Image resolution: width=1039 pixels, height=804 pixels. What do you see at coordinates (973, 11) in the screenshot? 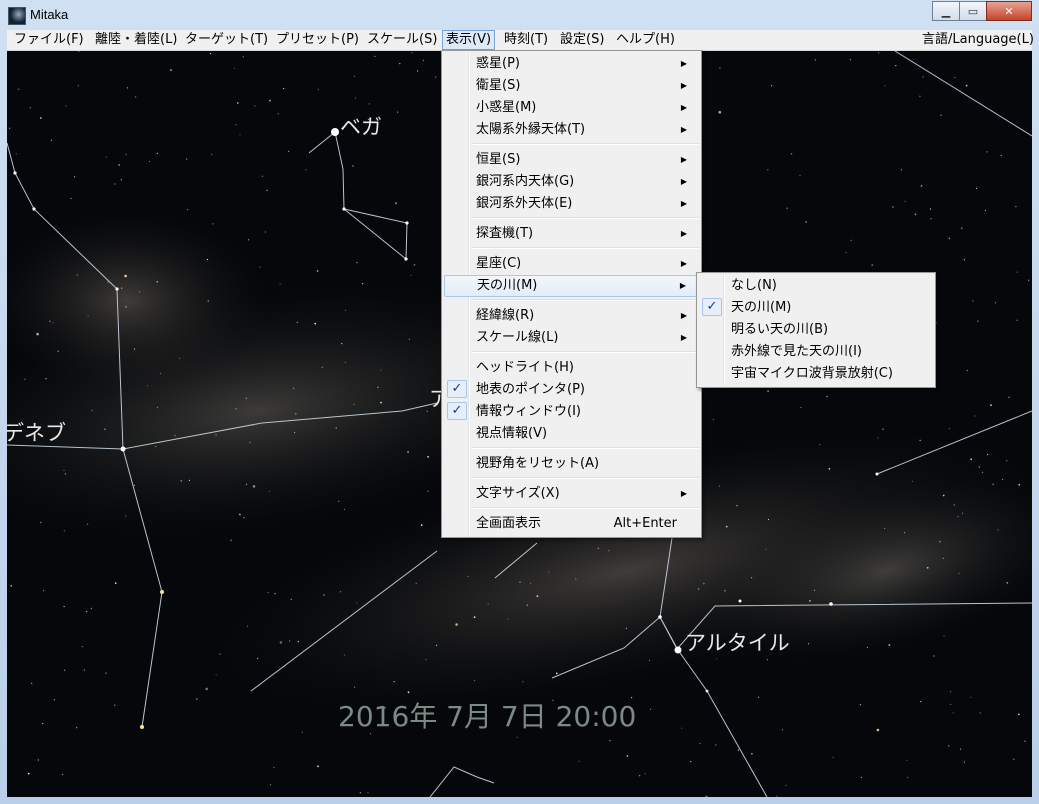
I see `maximize-button: ▭` at bounding box center [973, 11].